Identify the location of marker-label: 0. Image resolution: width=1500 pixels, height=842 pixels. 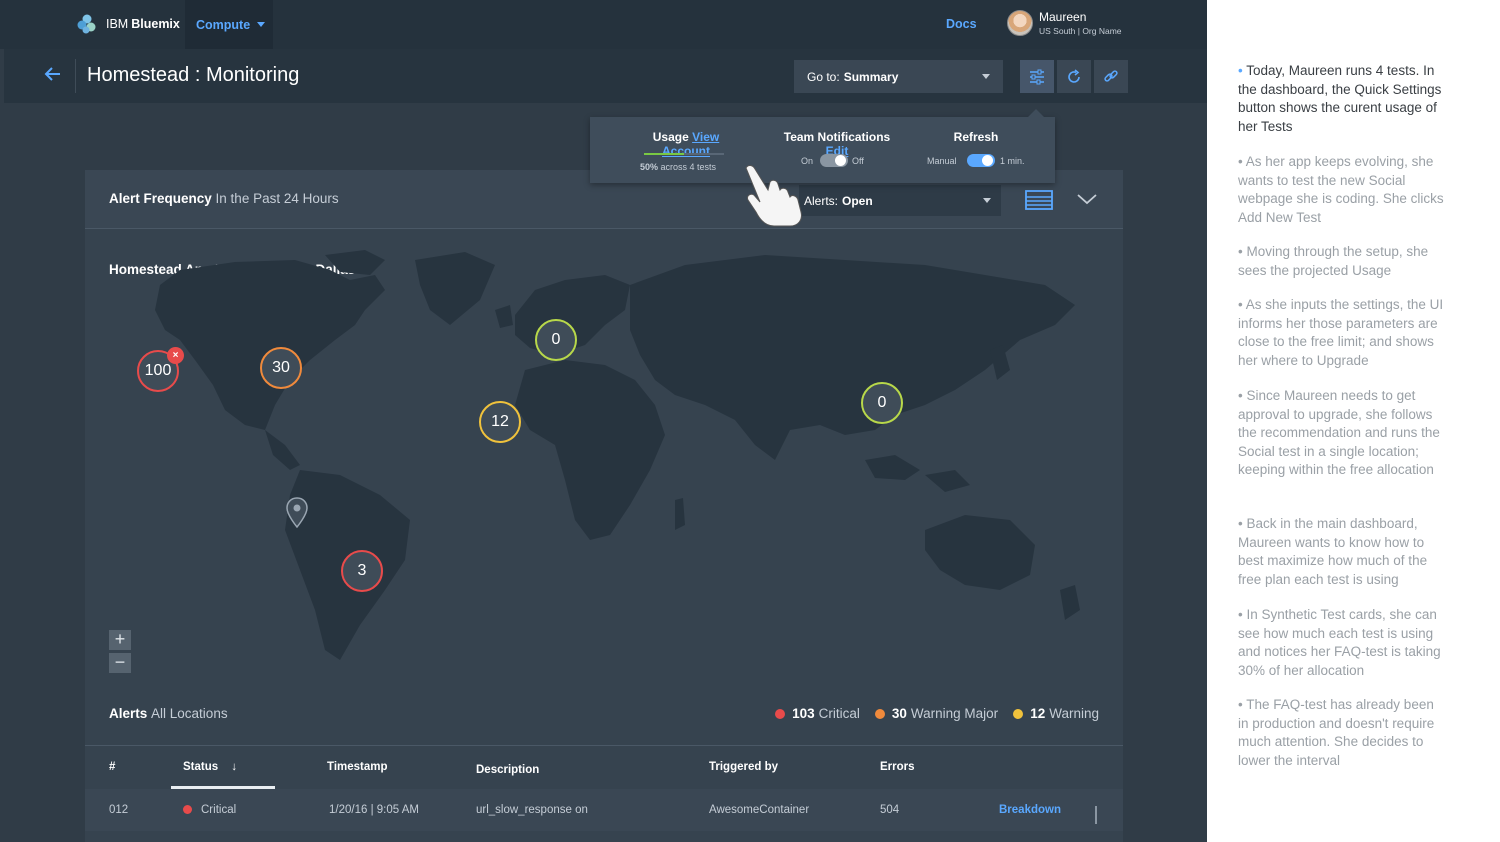
(882, 402).